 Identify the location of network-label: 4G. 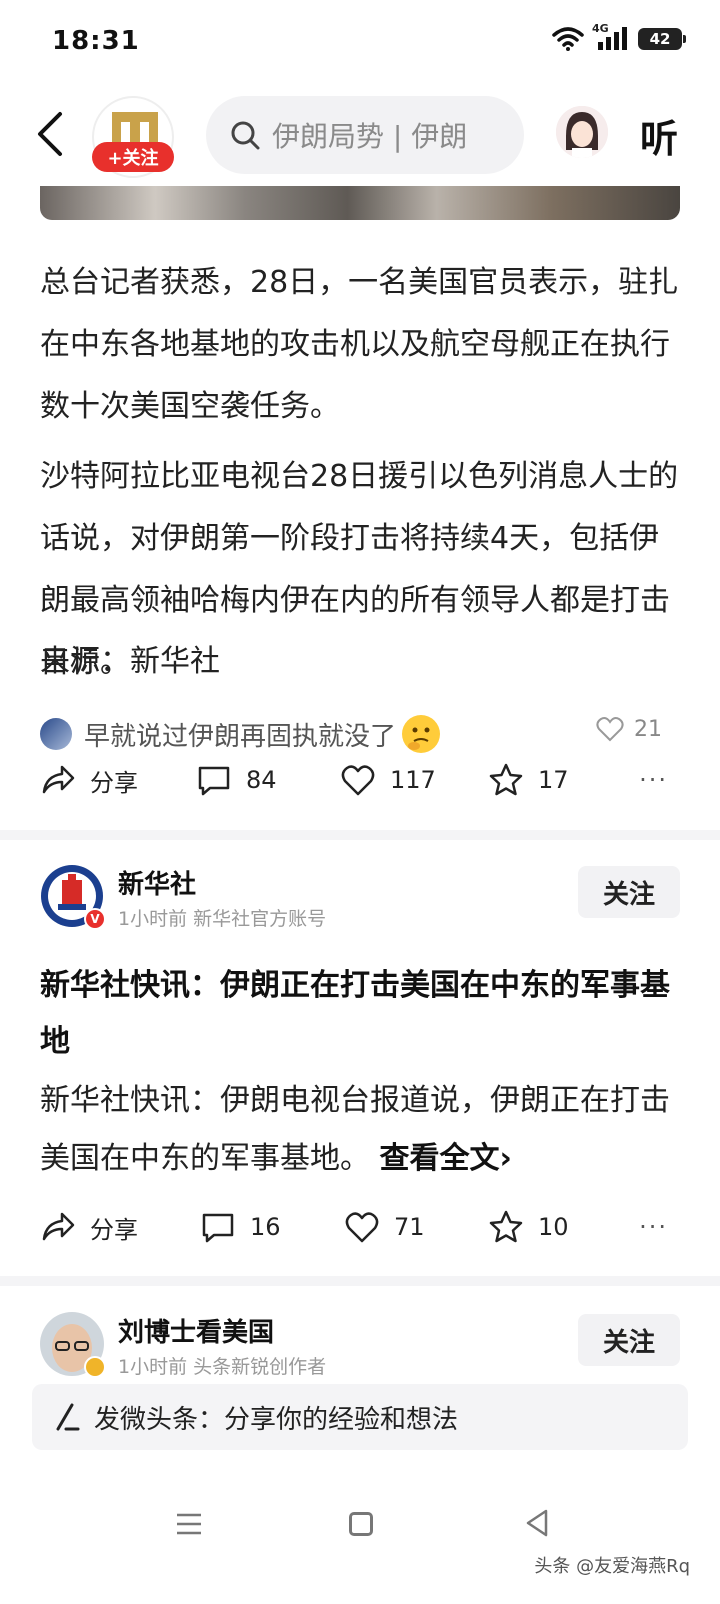
(600, 28).